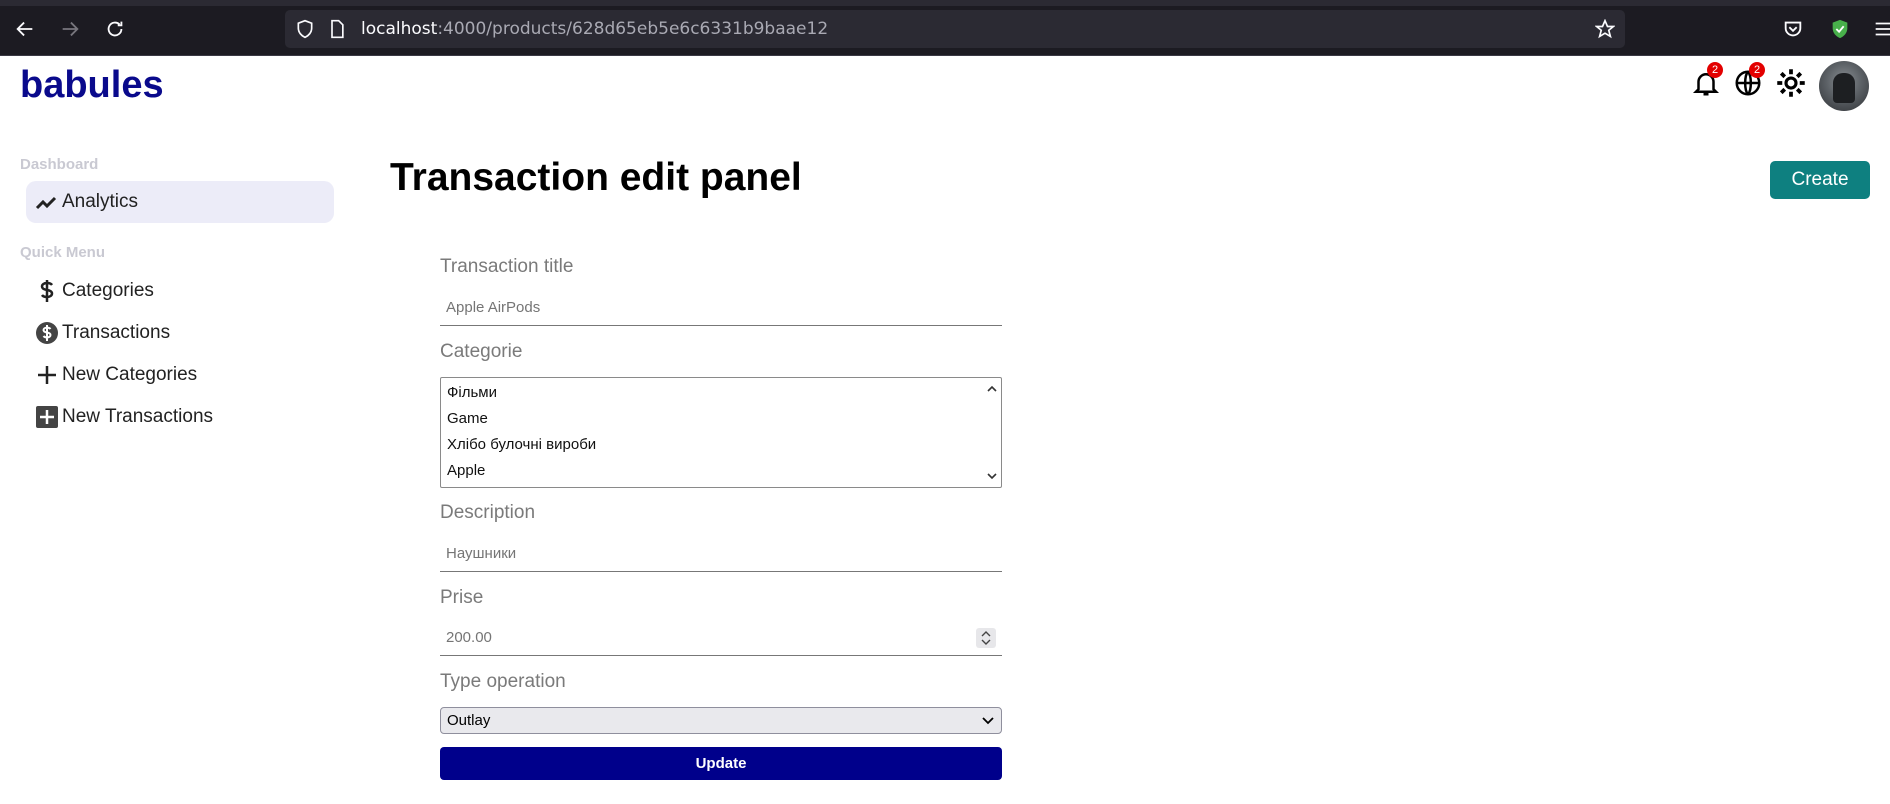 The width and height of the screenshot is (1890, 804). I want to click on create-button: Create, so click(1820, 180).